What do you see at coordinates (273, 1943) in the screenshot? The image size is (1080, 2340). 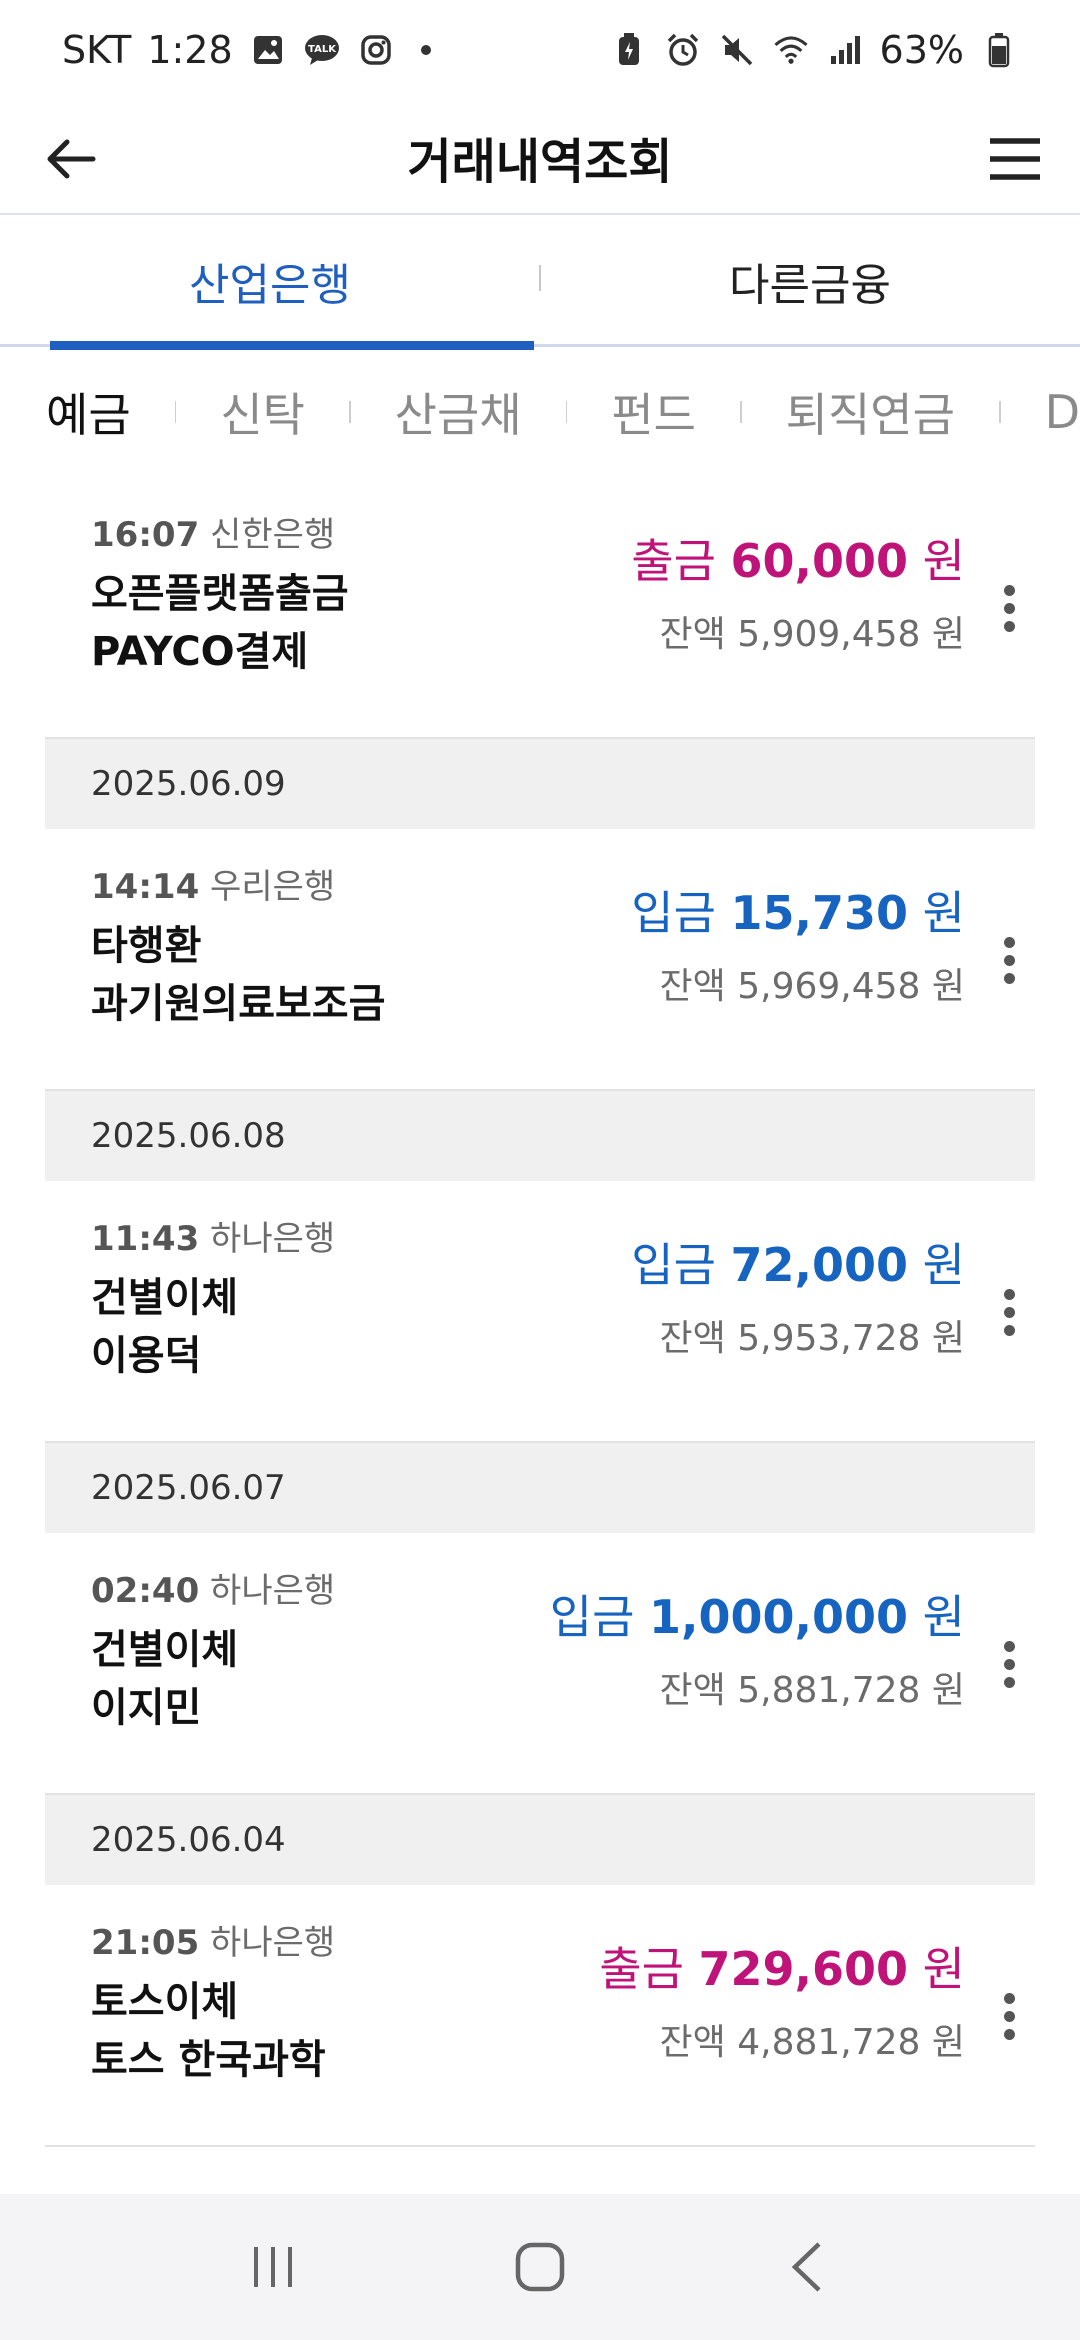 I see `bank-label: 하나은행` at bounding box center [273, 1943].